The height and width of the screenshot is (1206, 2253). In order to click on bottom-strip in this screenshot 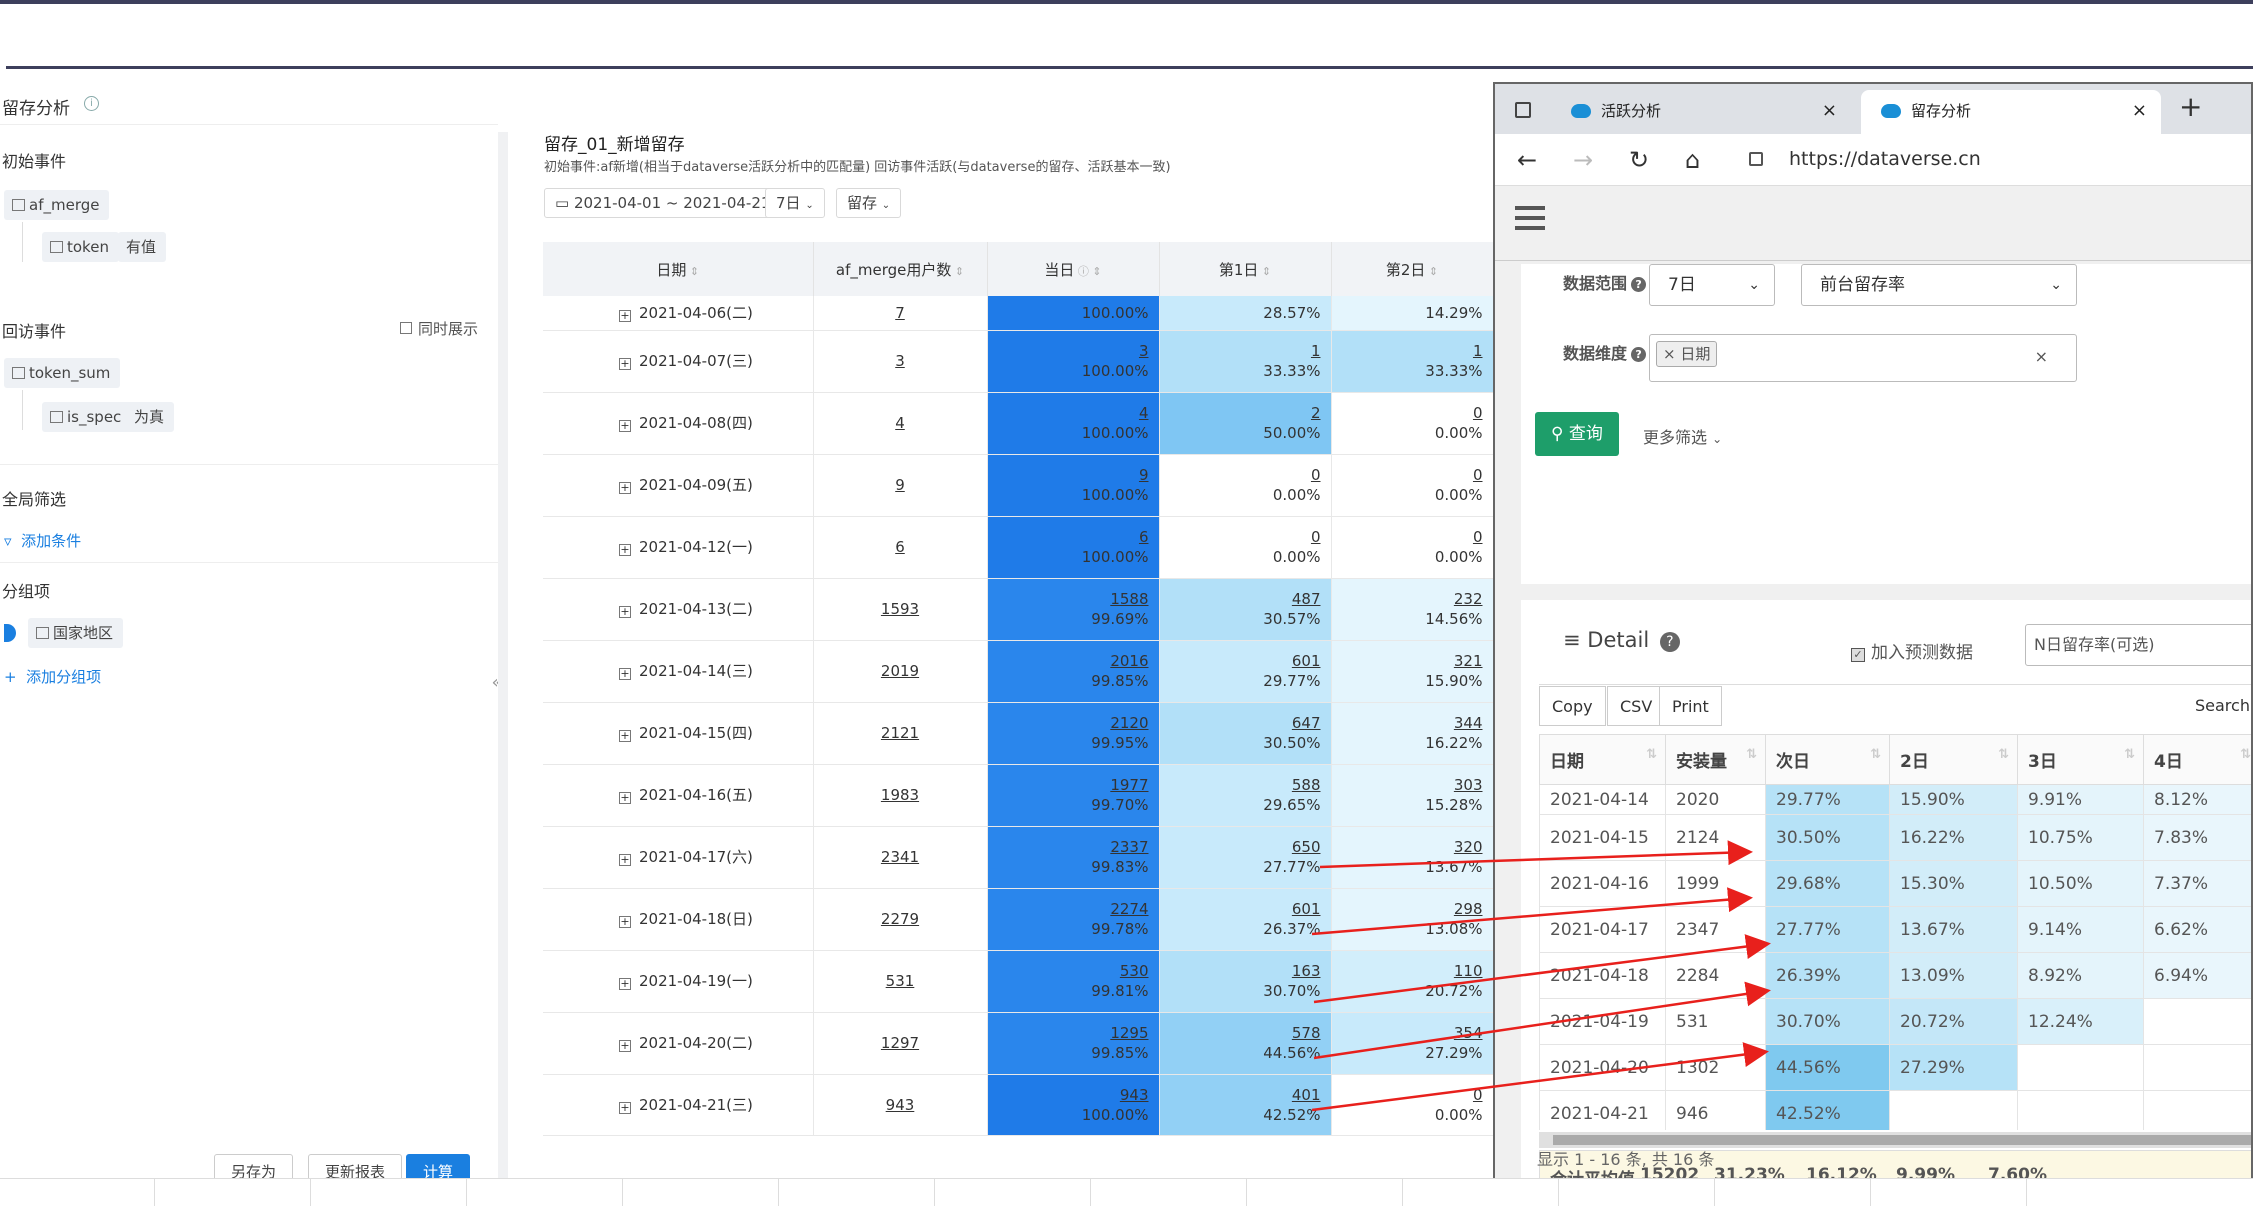, I will do `click(1126, 1191)`.